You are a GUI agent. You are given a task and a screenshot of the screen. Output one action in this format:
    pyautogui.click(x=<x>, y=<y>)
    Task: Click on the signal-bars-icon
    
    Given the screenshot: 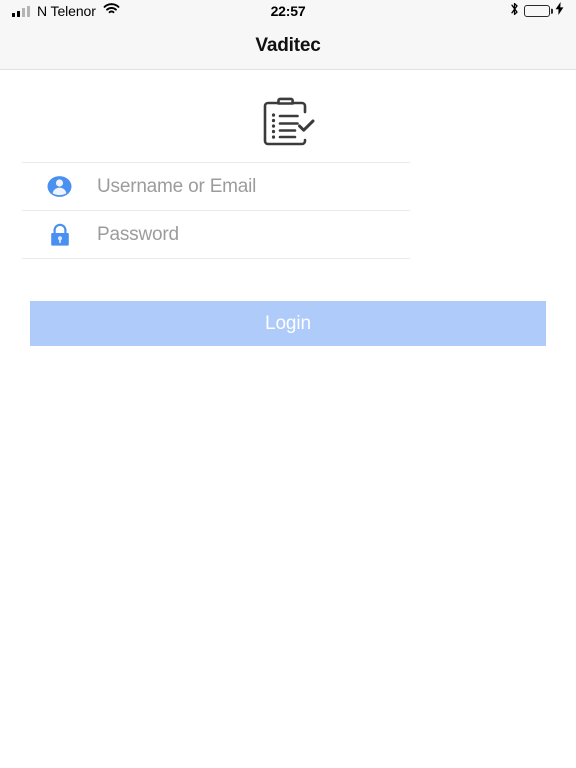 What is the action you would take?
    pyautogui.click(x=21, y=11)
    